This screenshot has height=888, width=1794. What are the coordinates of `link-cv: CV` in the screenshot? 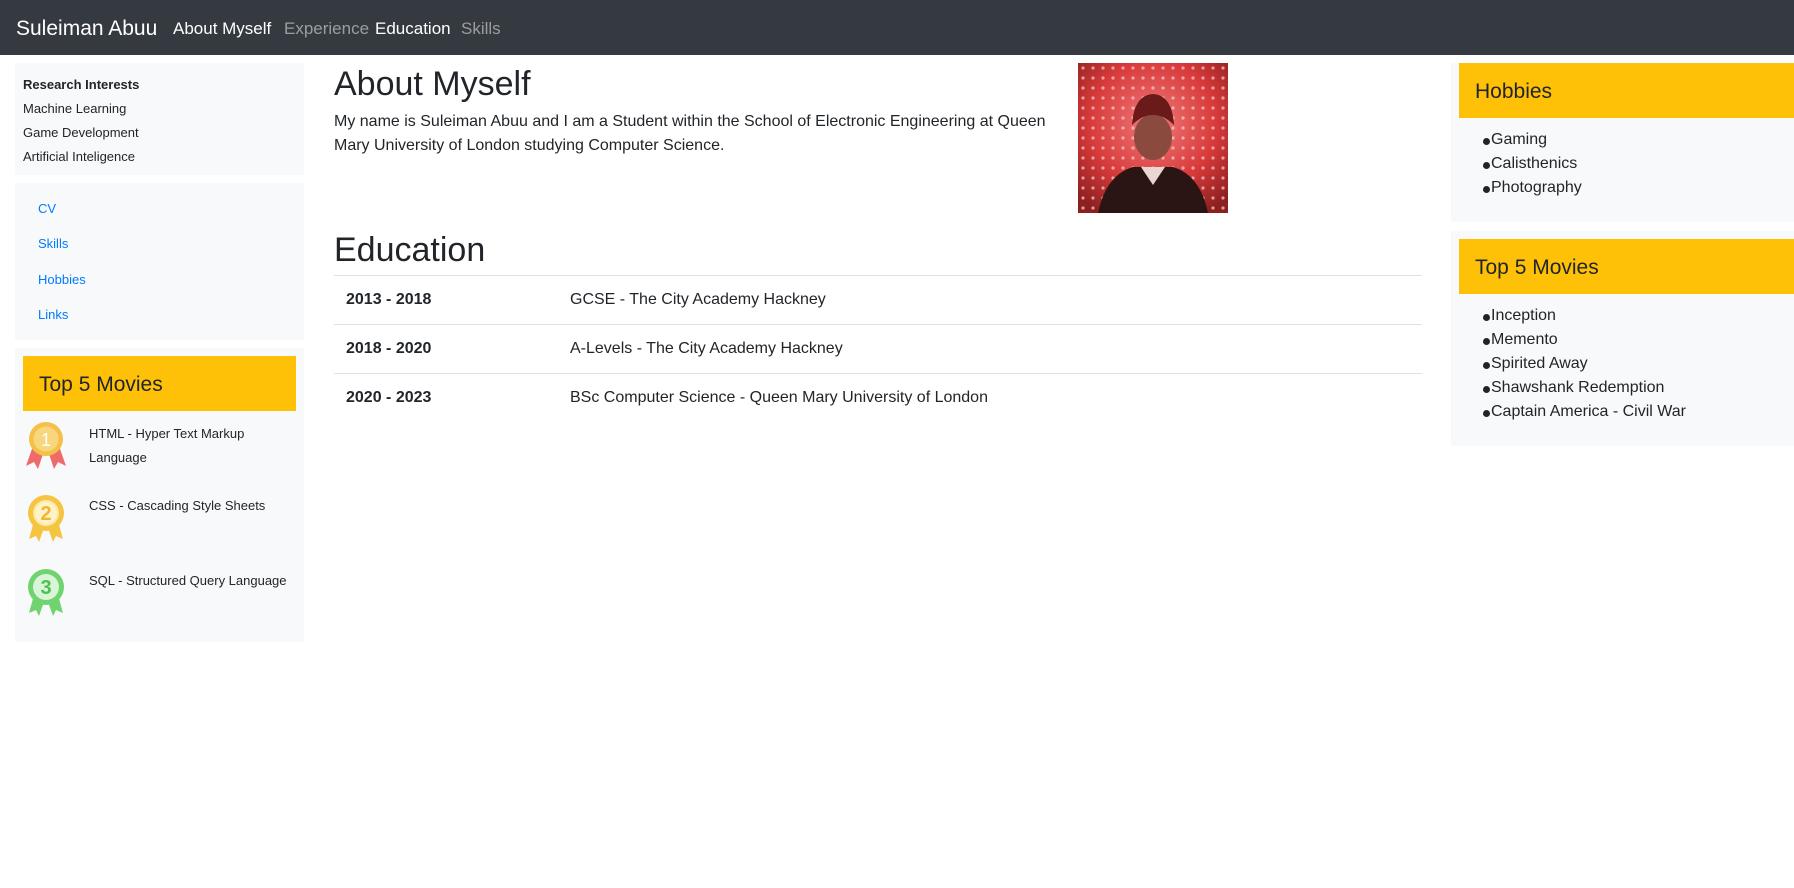 It's located at (47, 208).